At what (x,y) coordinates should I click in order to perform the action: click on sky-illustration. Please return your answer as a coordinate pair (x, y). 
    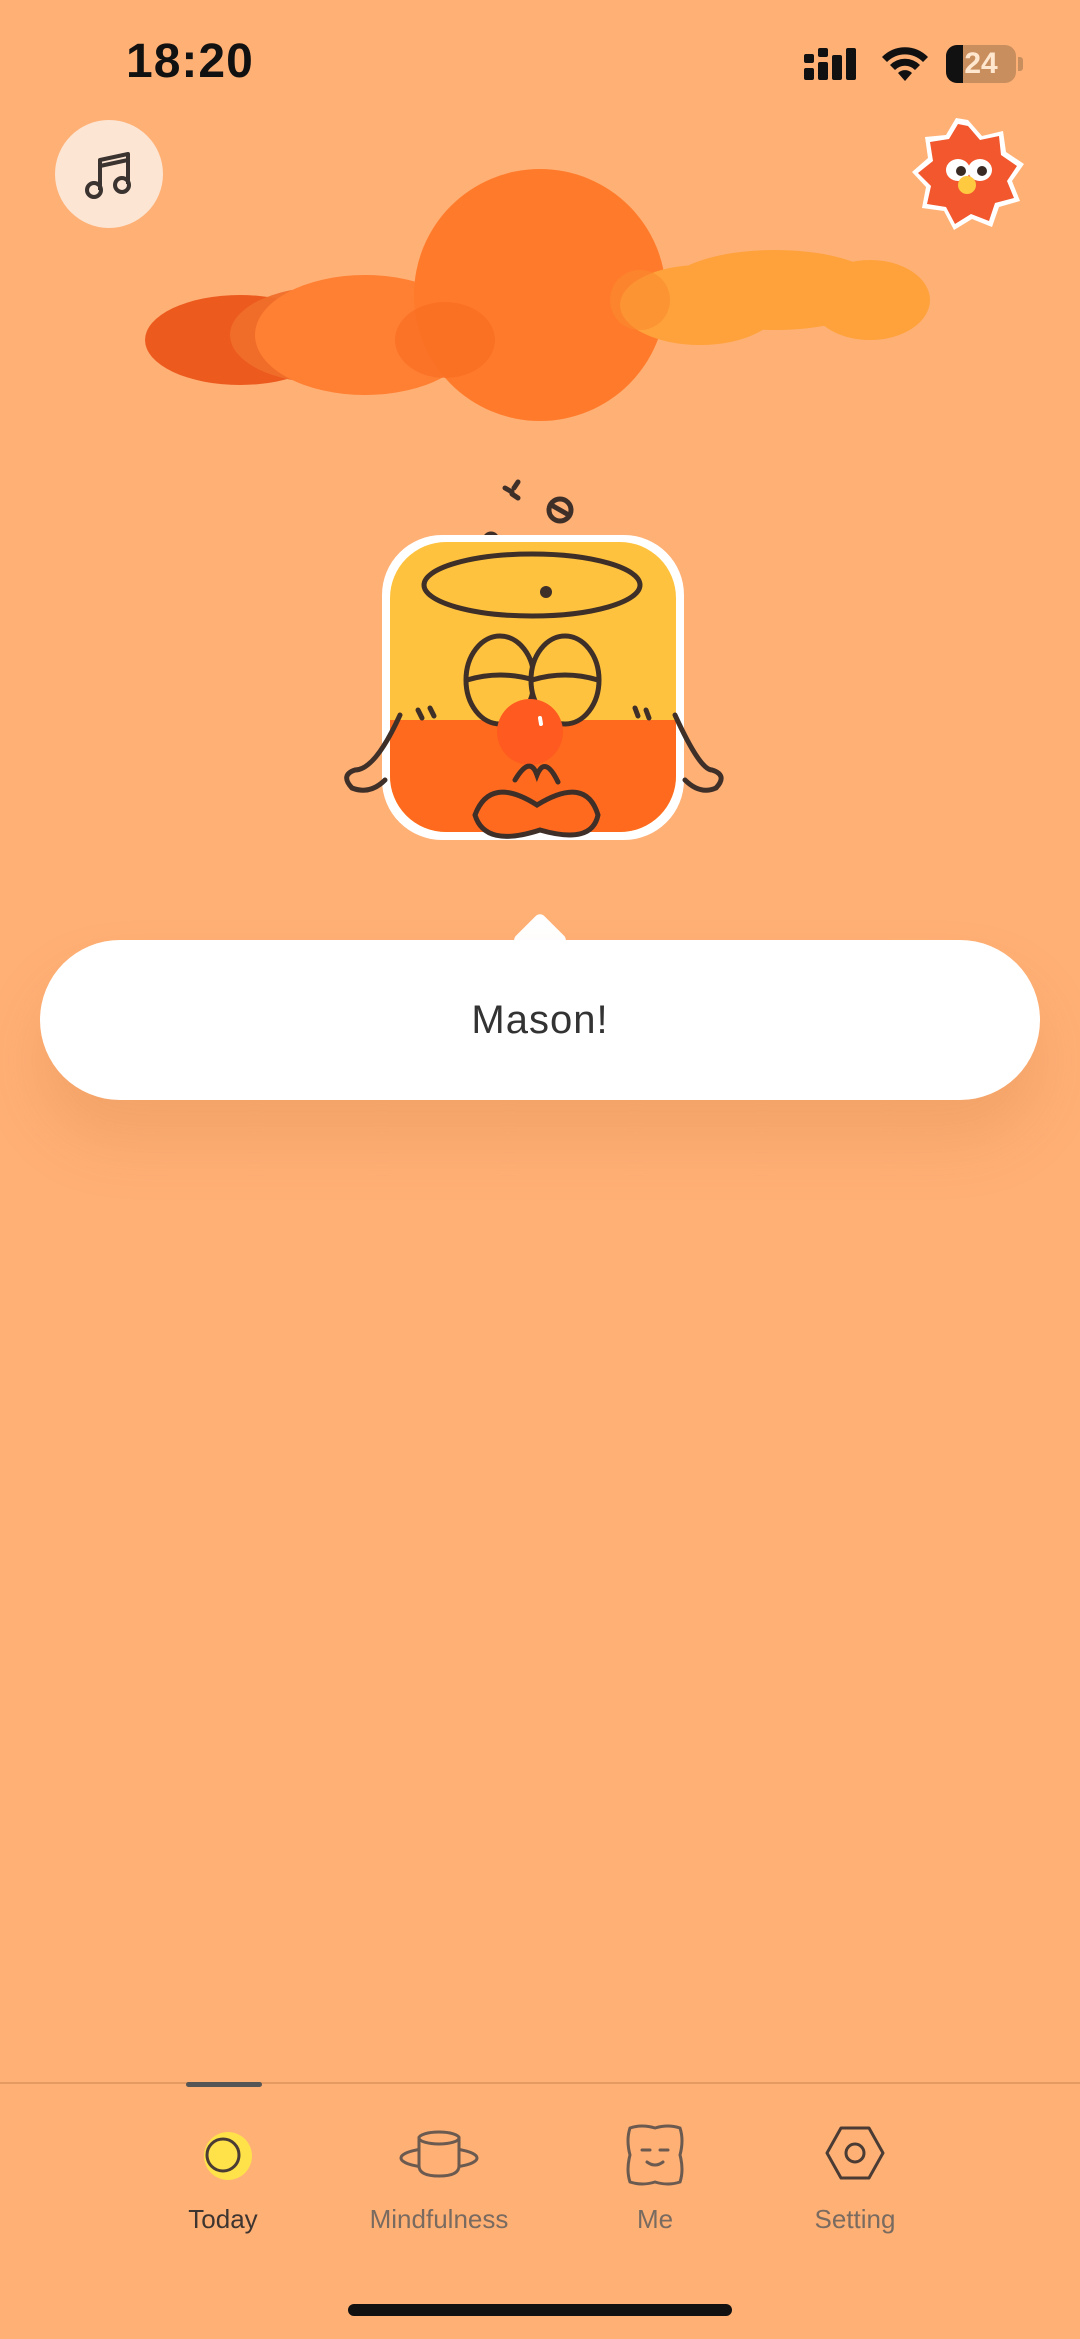
    Looking at the image, I should click on (537, 295).